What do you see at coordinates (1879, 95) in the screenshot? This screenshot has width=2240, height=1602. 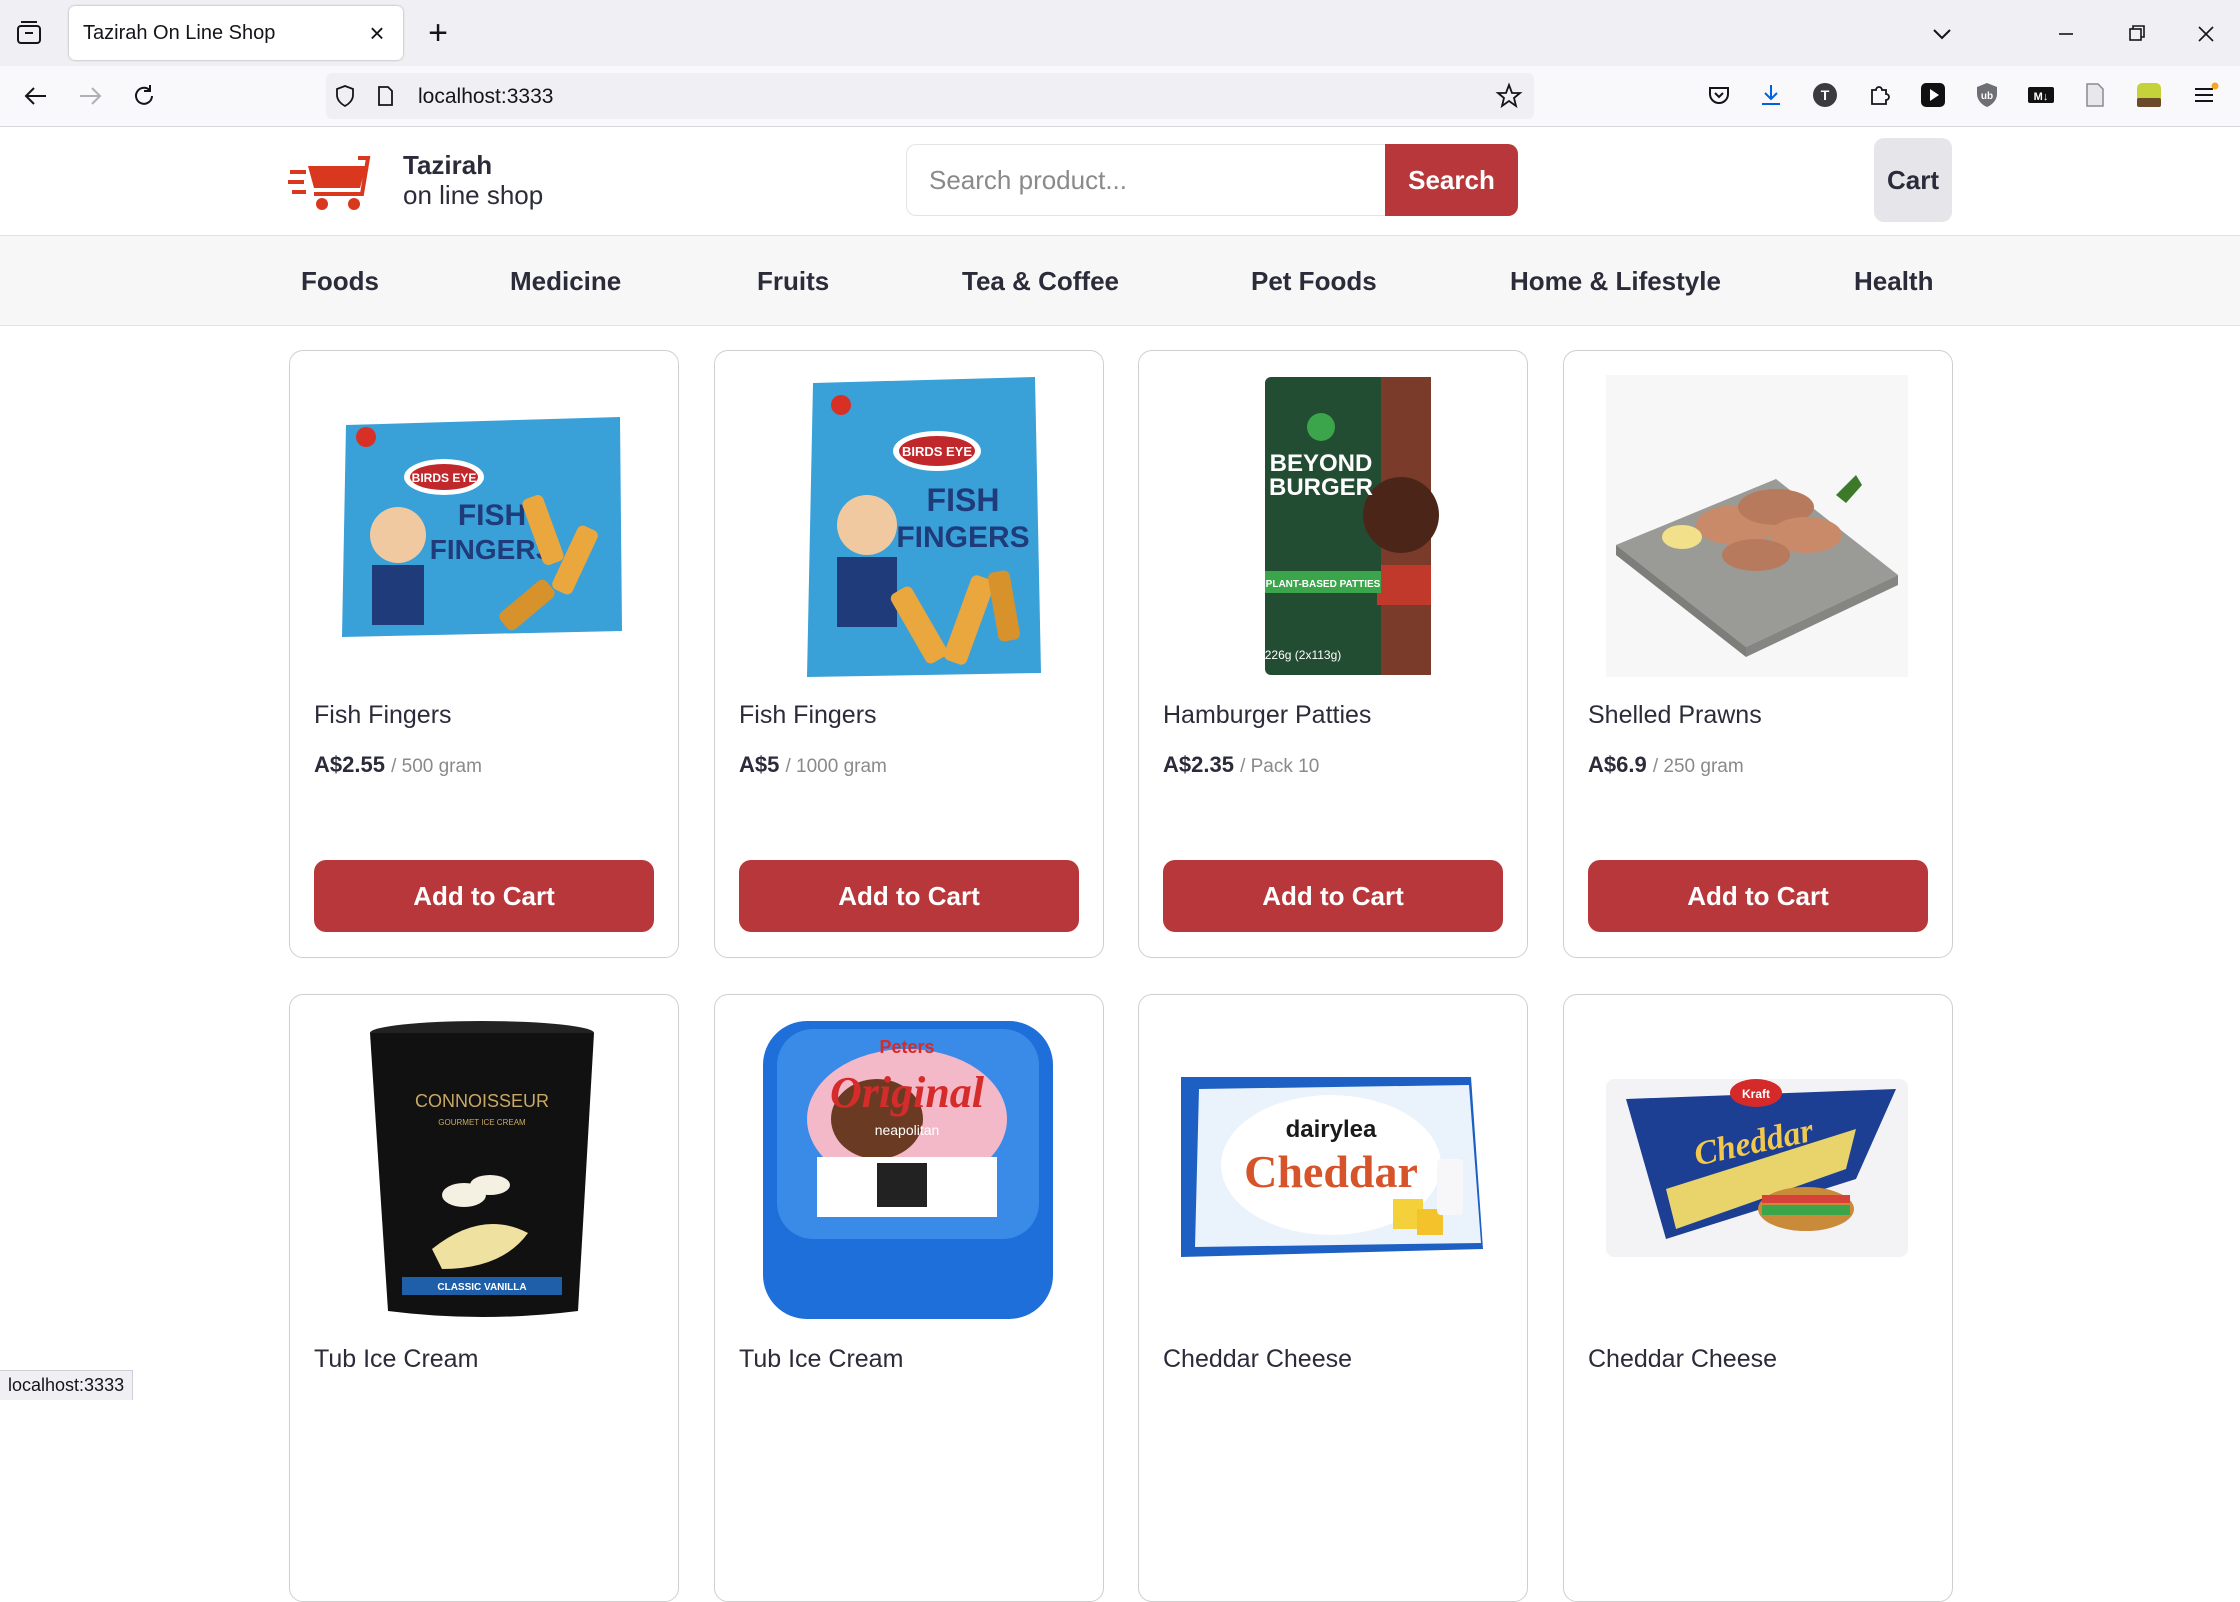 I see `extensions-puzzle-icon` at bounding box center [1879, 95].